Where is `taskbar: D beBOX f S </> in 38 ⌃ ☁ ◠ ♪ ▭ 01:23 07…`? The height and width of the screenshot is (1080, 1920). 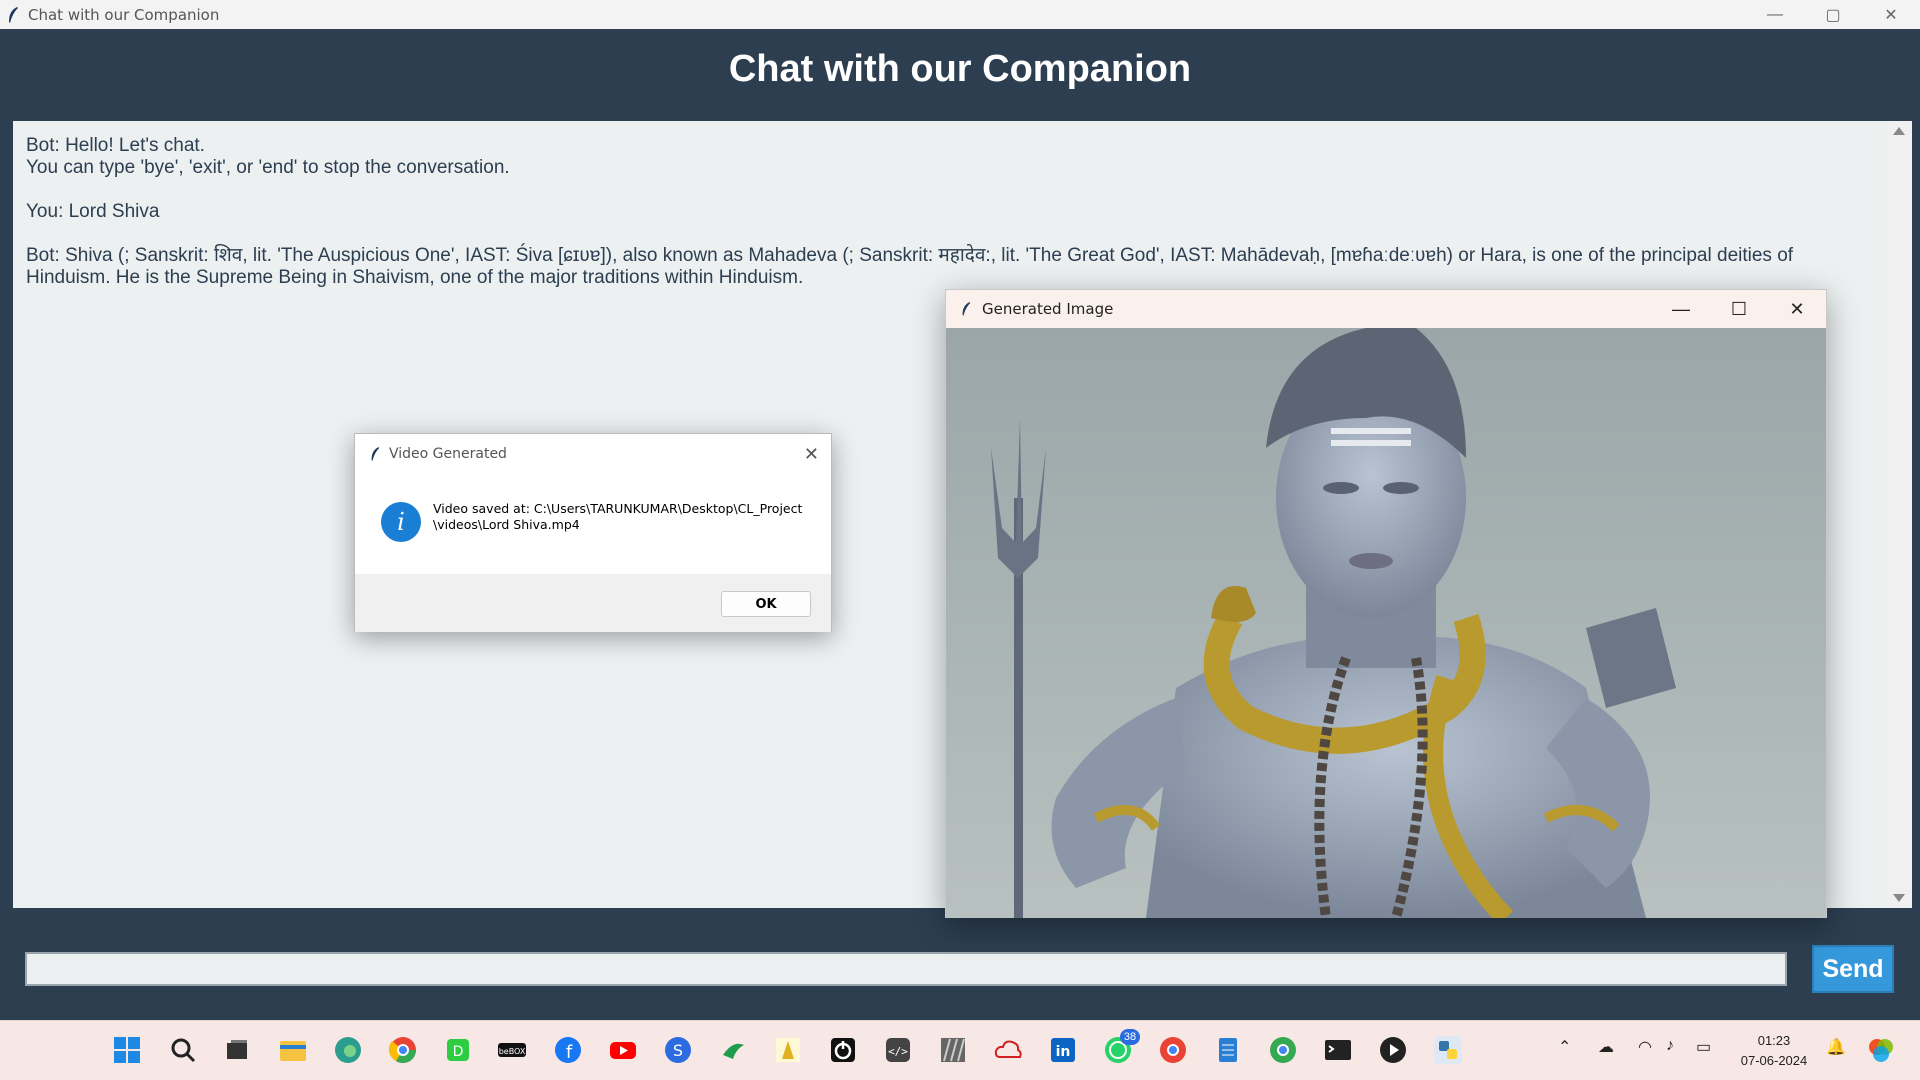 taskbar: D beBOX f S </> in 38 ⌃ ☁ ◠ ♪ ▭ 01:23 07… is located at coordinates (960, 1050).